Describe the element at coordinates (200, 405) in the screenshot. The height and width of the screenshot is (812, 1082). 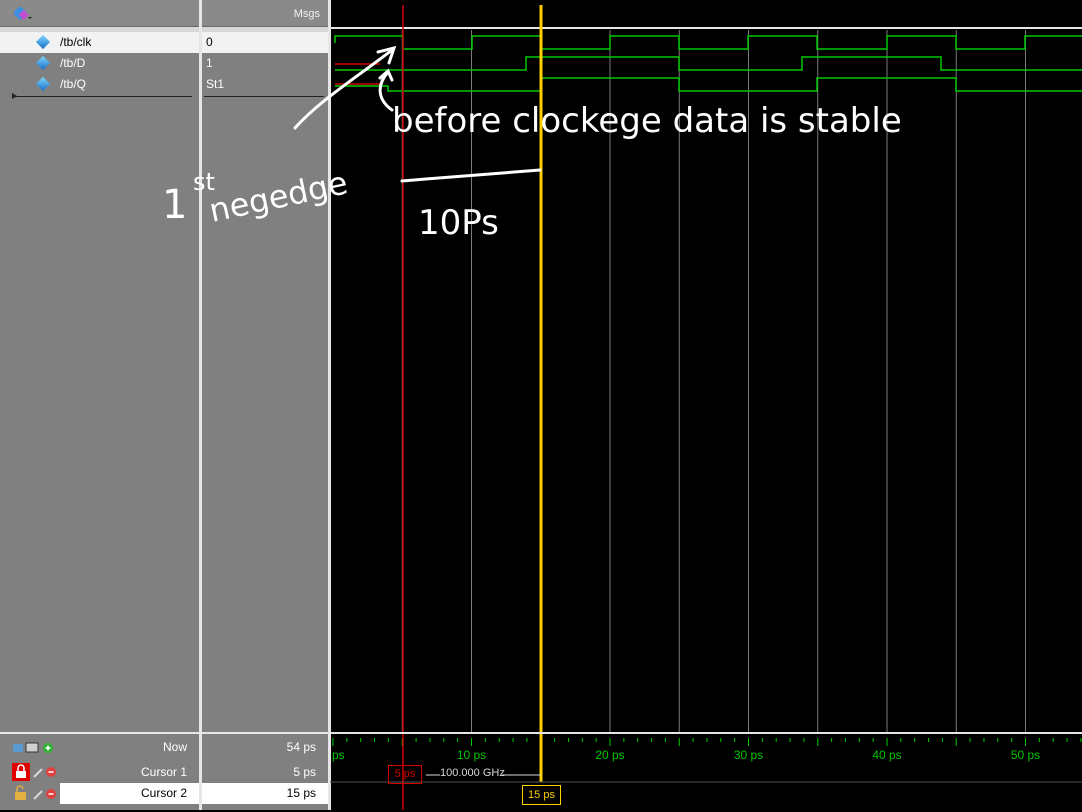
I see `pane-divider` at that location.